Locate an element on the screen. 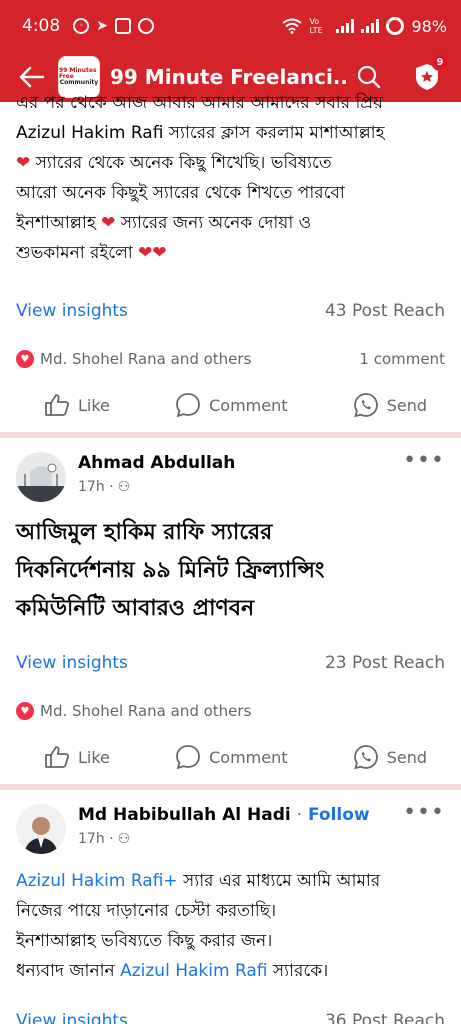 The height and width of the screenshot is (1024, 461). insights-row: View insights 23 Post Reach is located at coordinates (230, 663).